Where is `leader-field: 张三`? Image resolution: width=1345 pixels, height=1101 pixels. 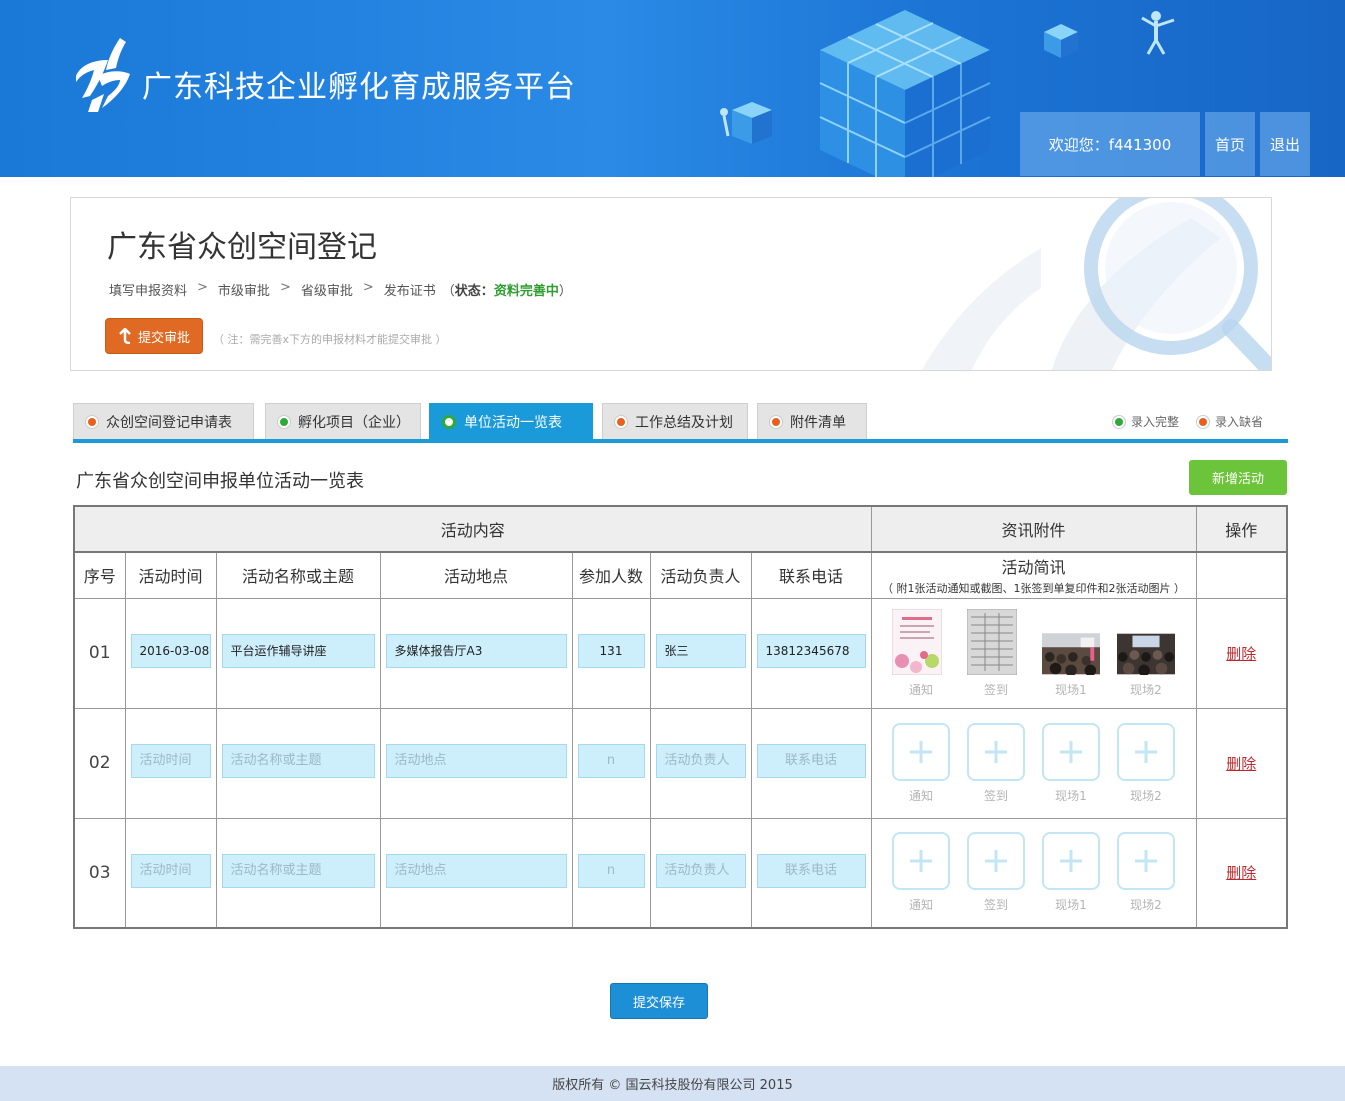
leader-field: 张三 is located at coordinates (700, 651).